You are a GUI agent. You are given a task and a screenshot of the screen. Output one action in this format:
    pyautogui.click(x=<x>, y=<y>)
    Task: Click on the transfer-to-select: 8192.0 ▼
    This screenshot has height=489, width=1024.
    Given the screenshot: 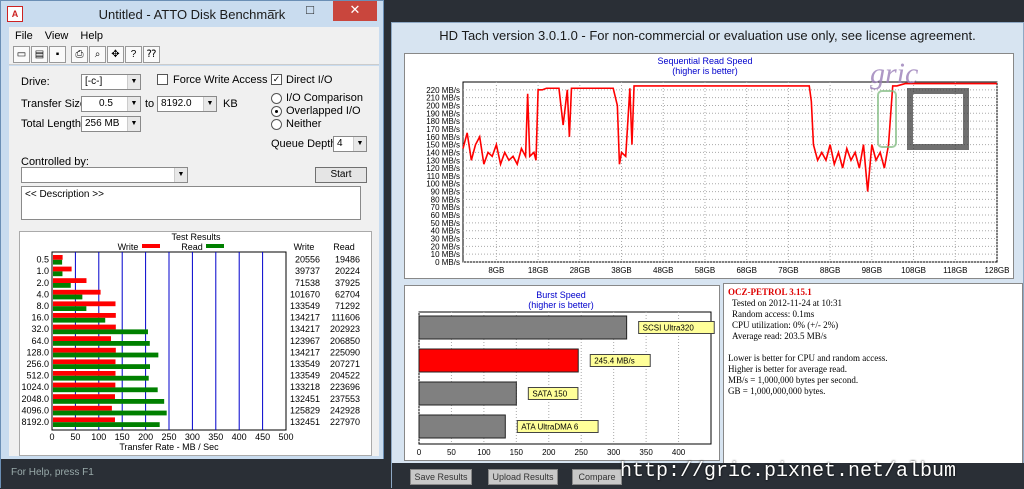 What is the action you would take?
    pyautogui.click(x=187, y=104)
    